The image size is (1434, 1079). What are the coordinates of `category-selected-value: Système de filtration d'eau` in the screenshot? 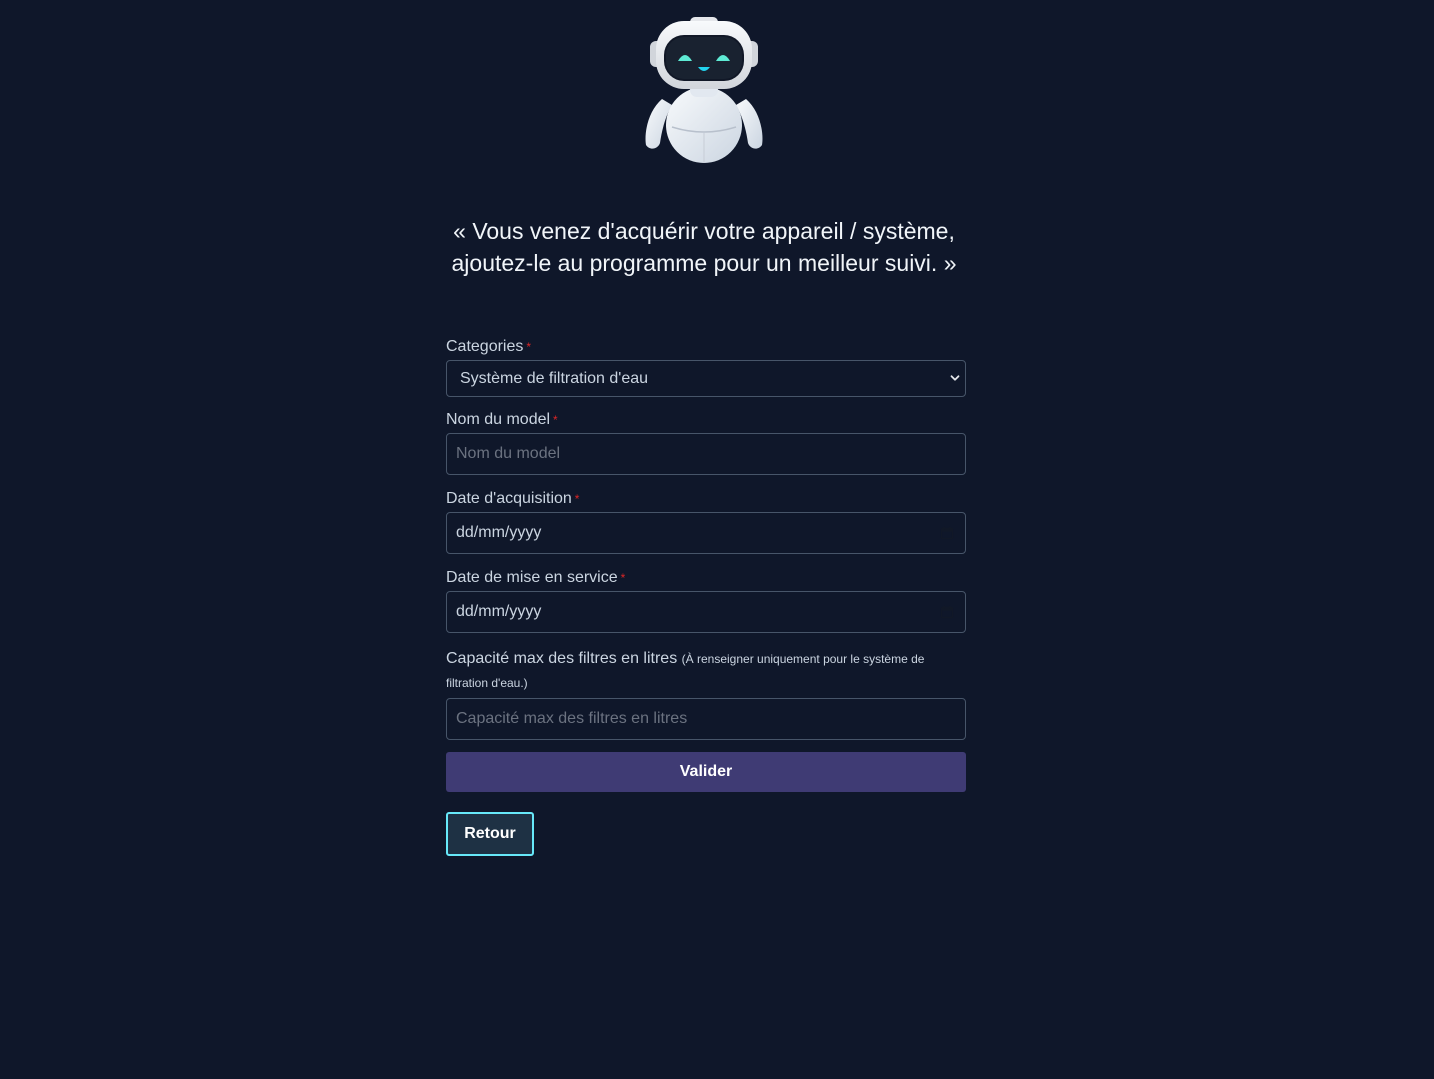 It's located at (554, 378).